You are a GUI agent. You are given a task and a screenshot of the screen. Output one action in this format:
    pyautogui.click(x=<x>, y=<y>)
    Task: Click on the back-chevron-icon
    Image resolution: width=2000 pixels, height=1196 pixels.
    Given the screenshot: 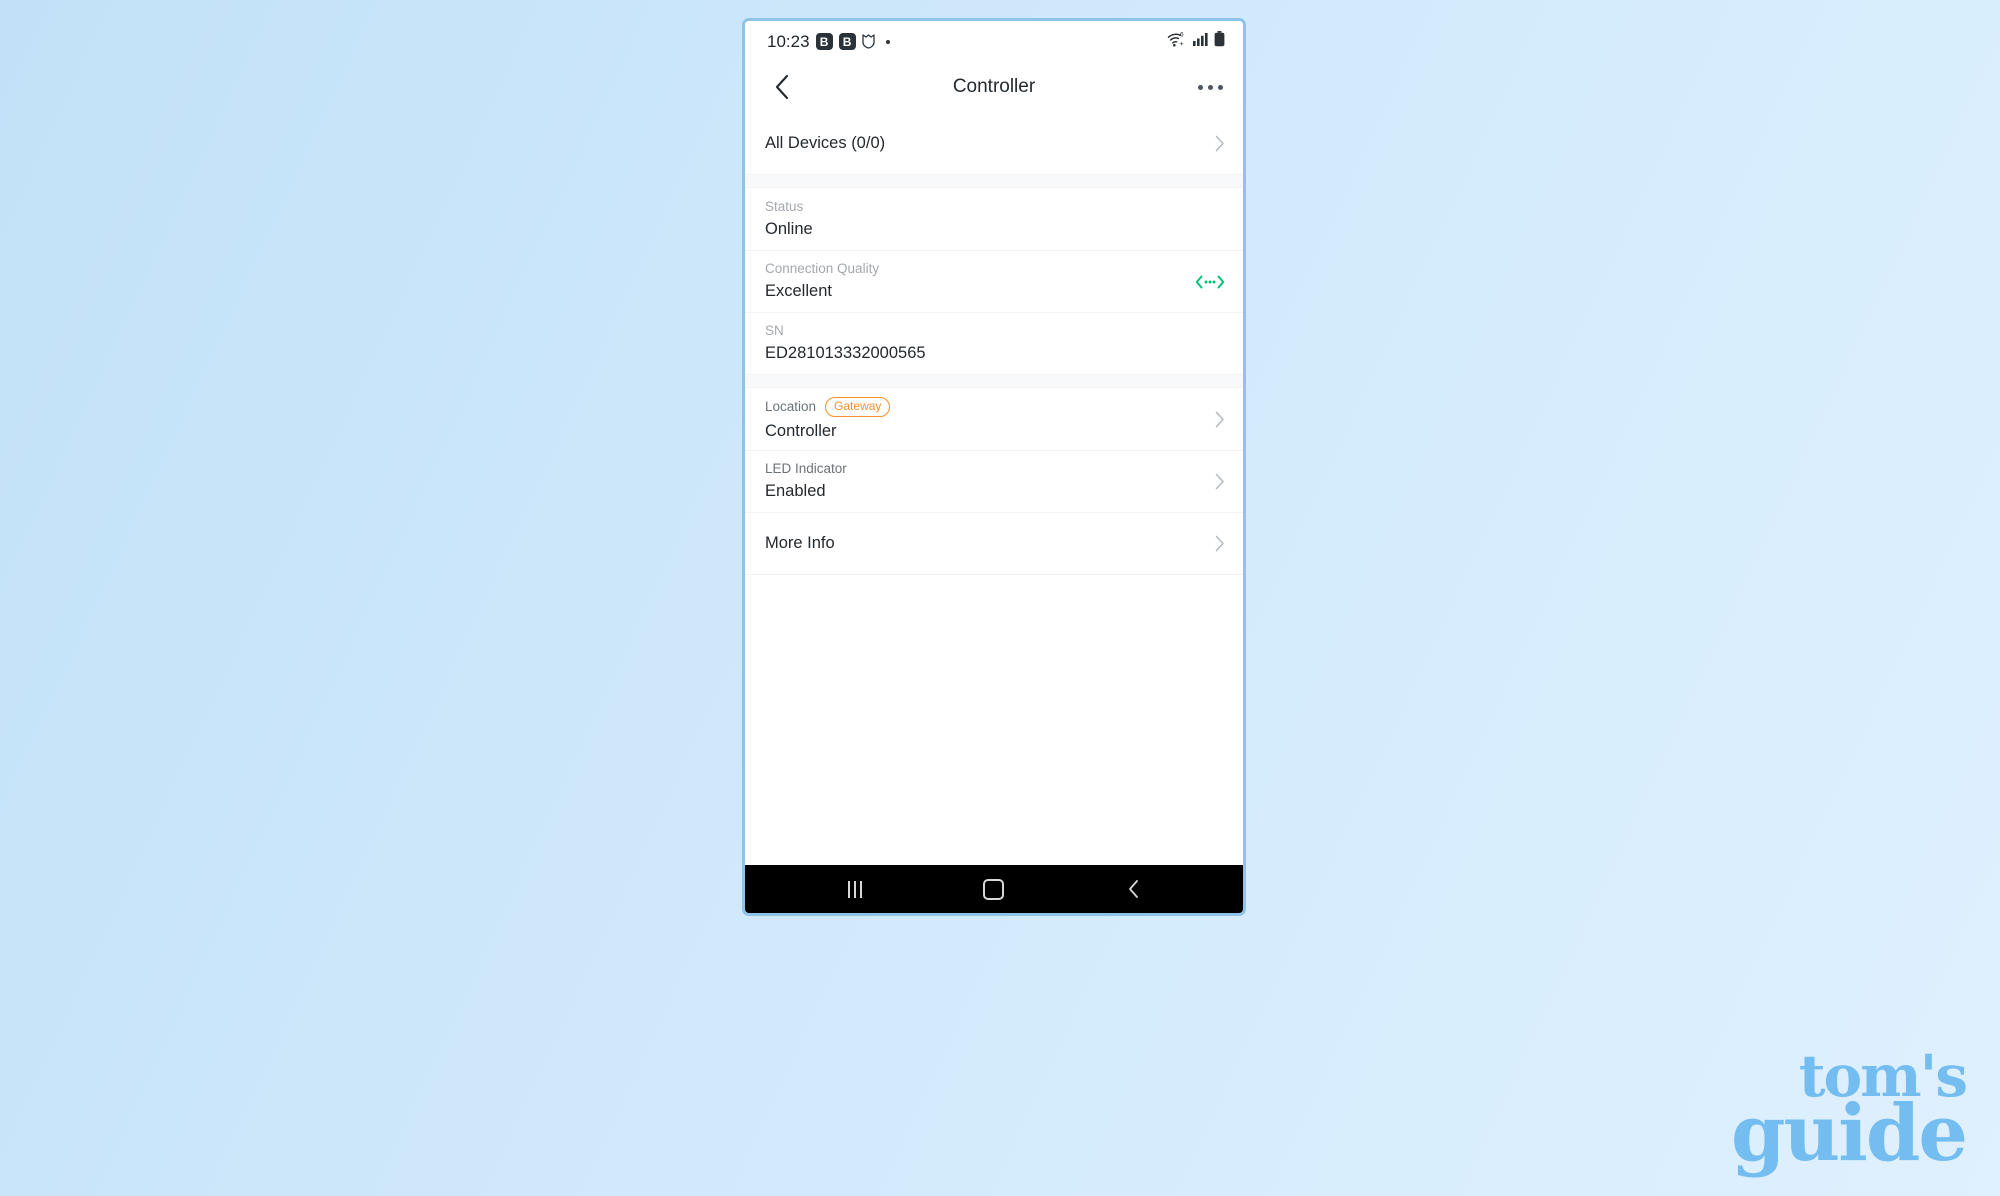 What is the action you would take?
    pyautogui.click(x=782, y=87)
    